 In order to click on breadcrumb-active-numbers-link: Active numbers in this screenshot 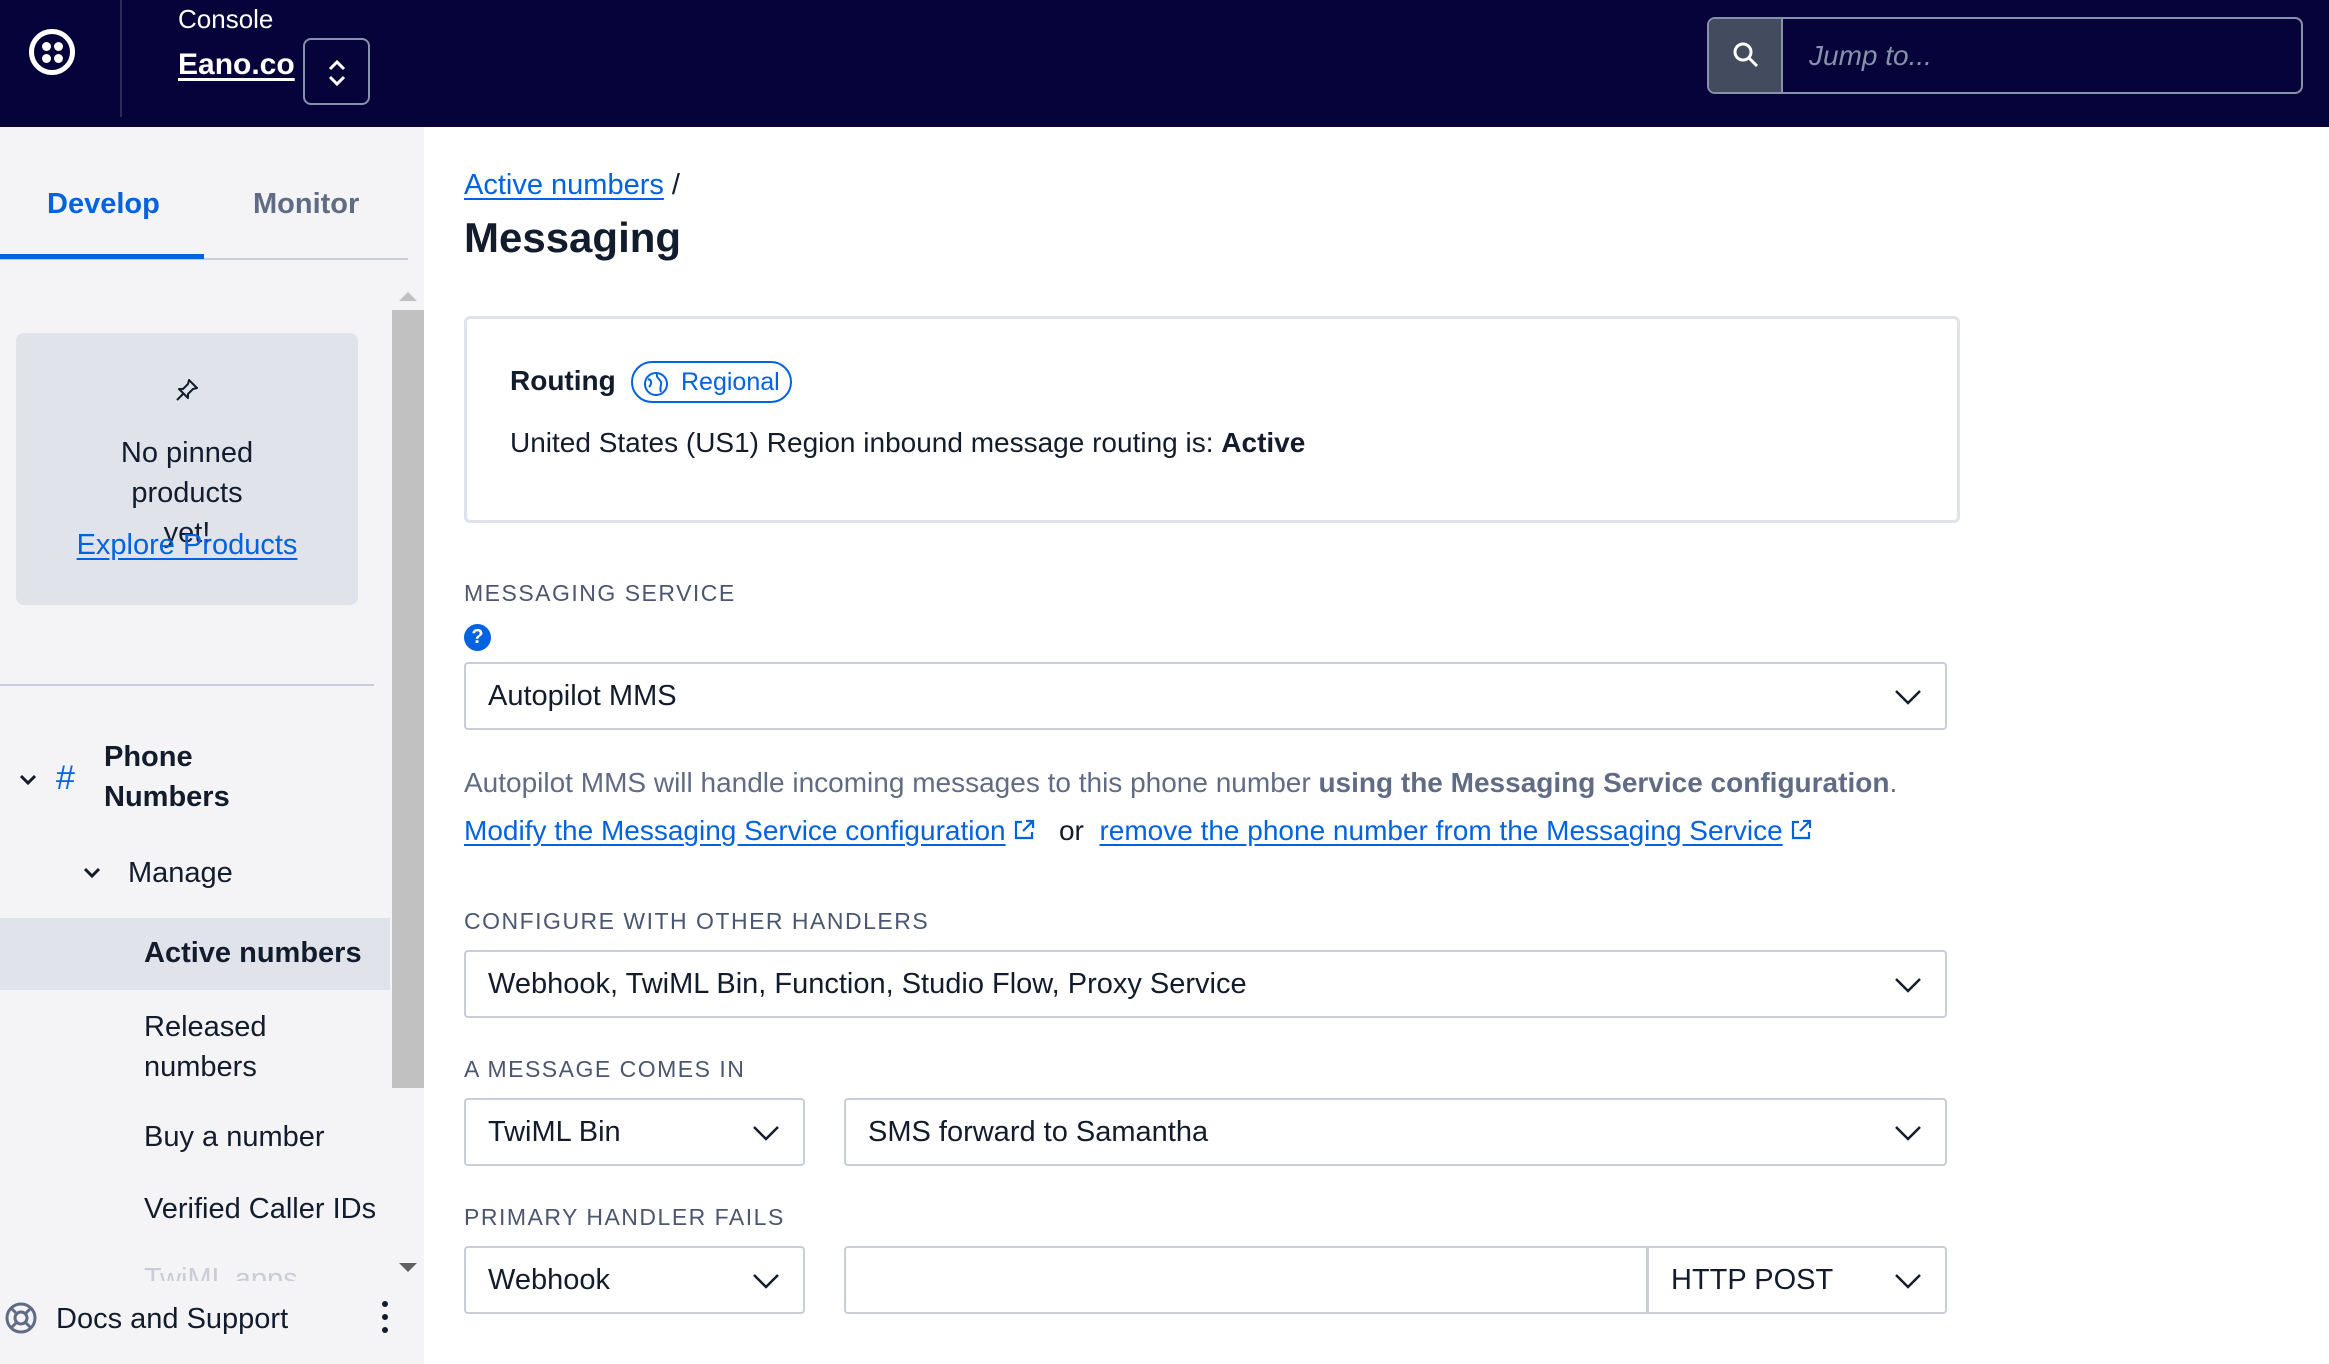, I will do `click(564, 185)`.